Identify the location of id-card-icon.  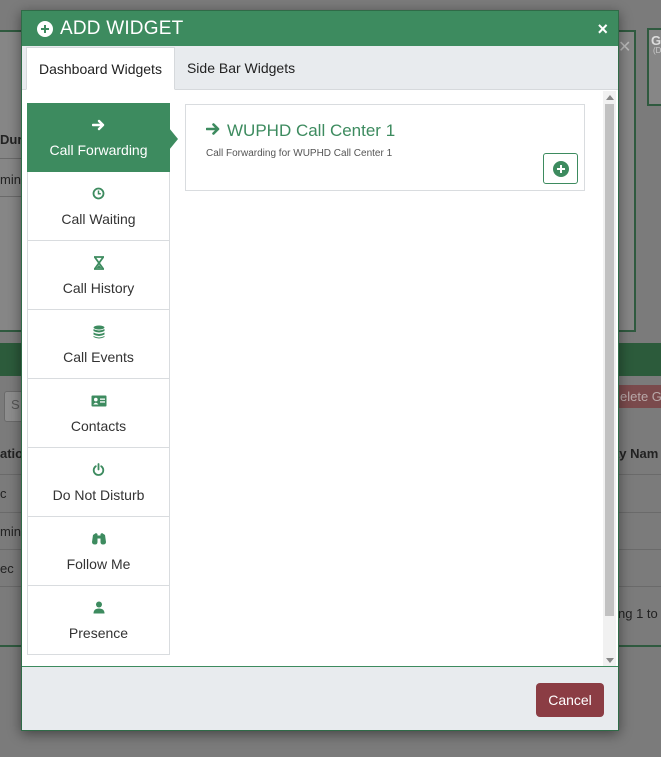
(99, 401).